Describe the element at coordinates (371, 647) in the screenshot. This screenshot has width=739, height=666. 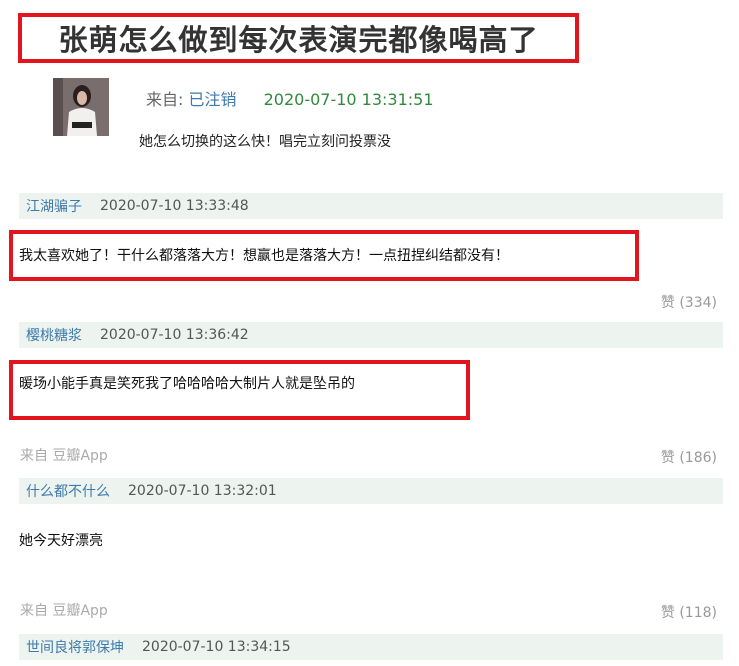
I see `comment-header: 世间良将郭保坤 2020-07-10 13:34:15` at that location.